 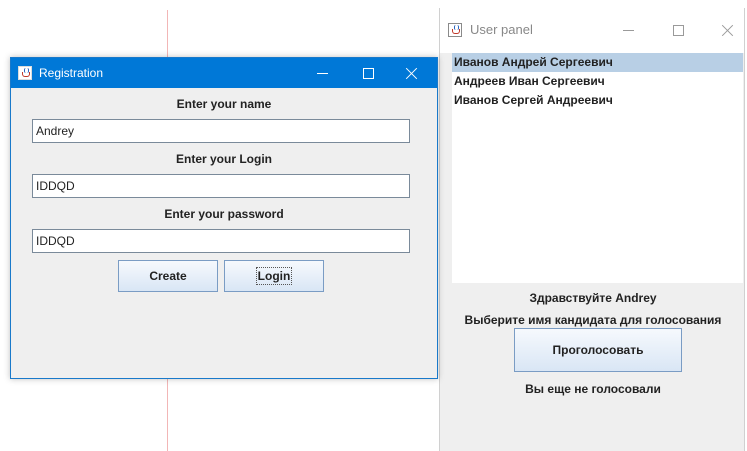 I want to click on registration-maximize-button, so click(x=368, y=73).